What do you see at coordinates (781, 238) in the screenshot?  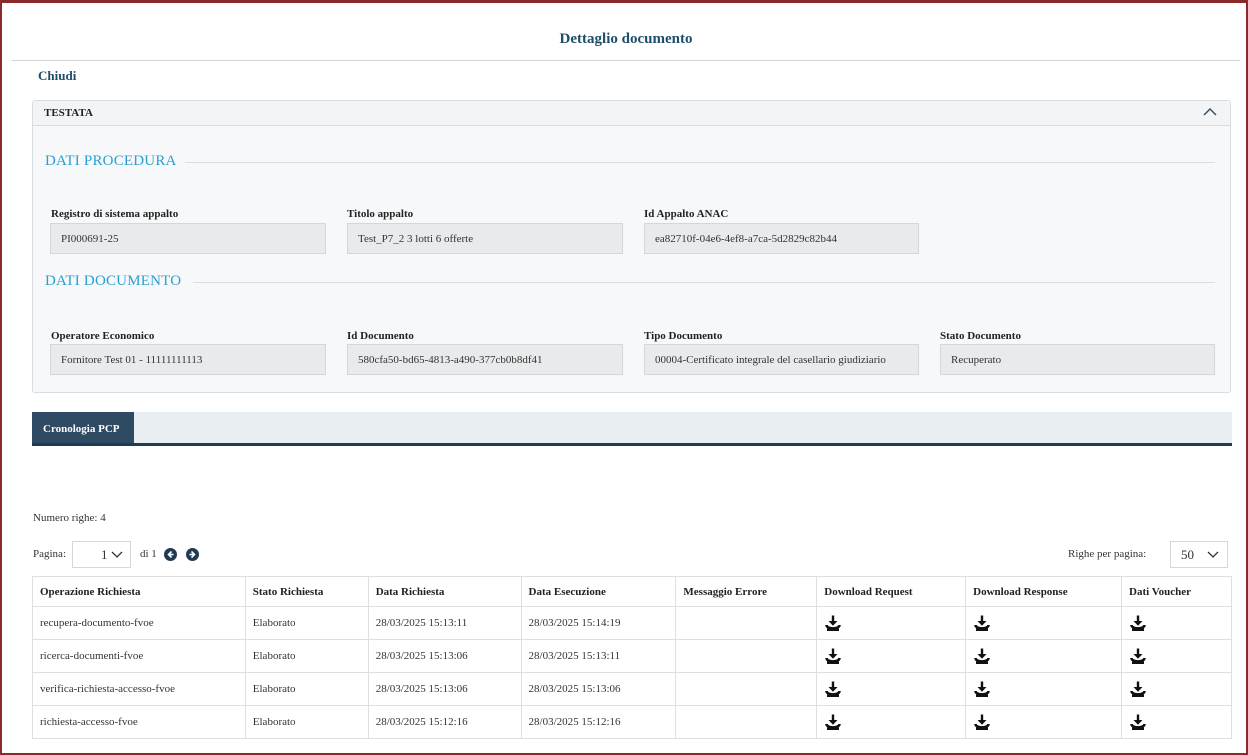 I see `field-id-appalto: ea82710f-04e6-4ef8-a7ca-5d2829c82b44` at bounding box center [781, 238].